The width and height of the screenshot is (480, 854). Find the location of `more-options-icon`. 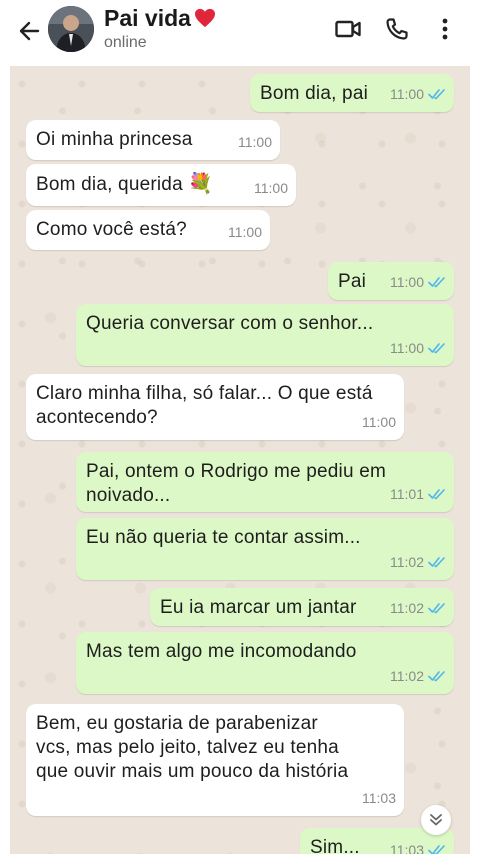

more-options-icon is located at coordinates (445, 29).